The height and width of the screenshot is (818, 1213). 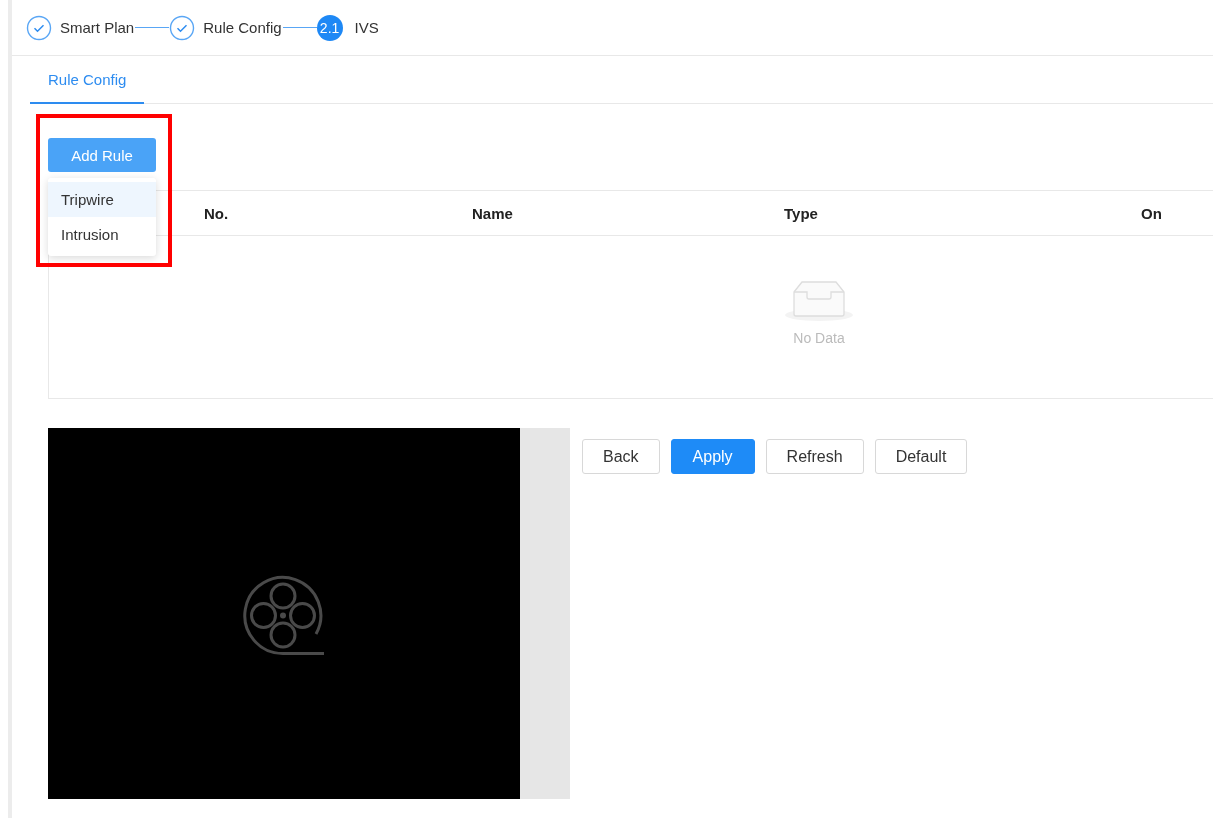 I want to click on column-header: On, so click(x=1152, y=213).